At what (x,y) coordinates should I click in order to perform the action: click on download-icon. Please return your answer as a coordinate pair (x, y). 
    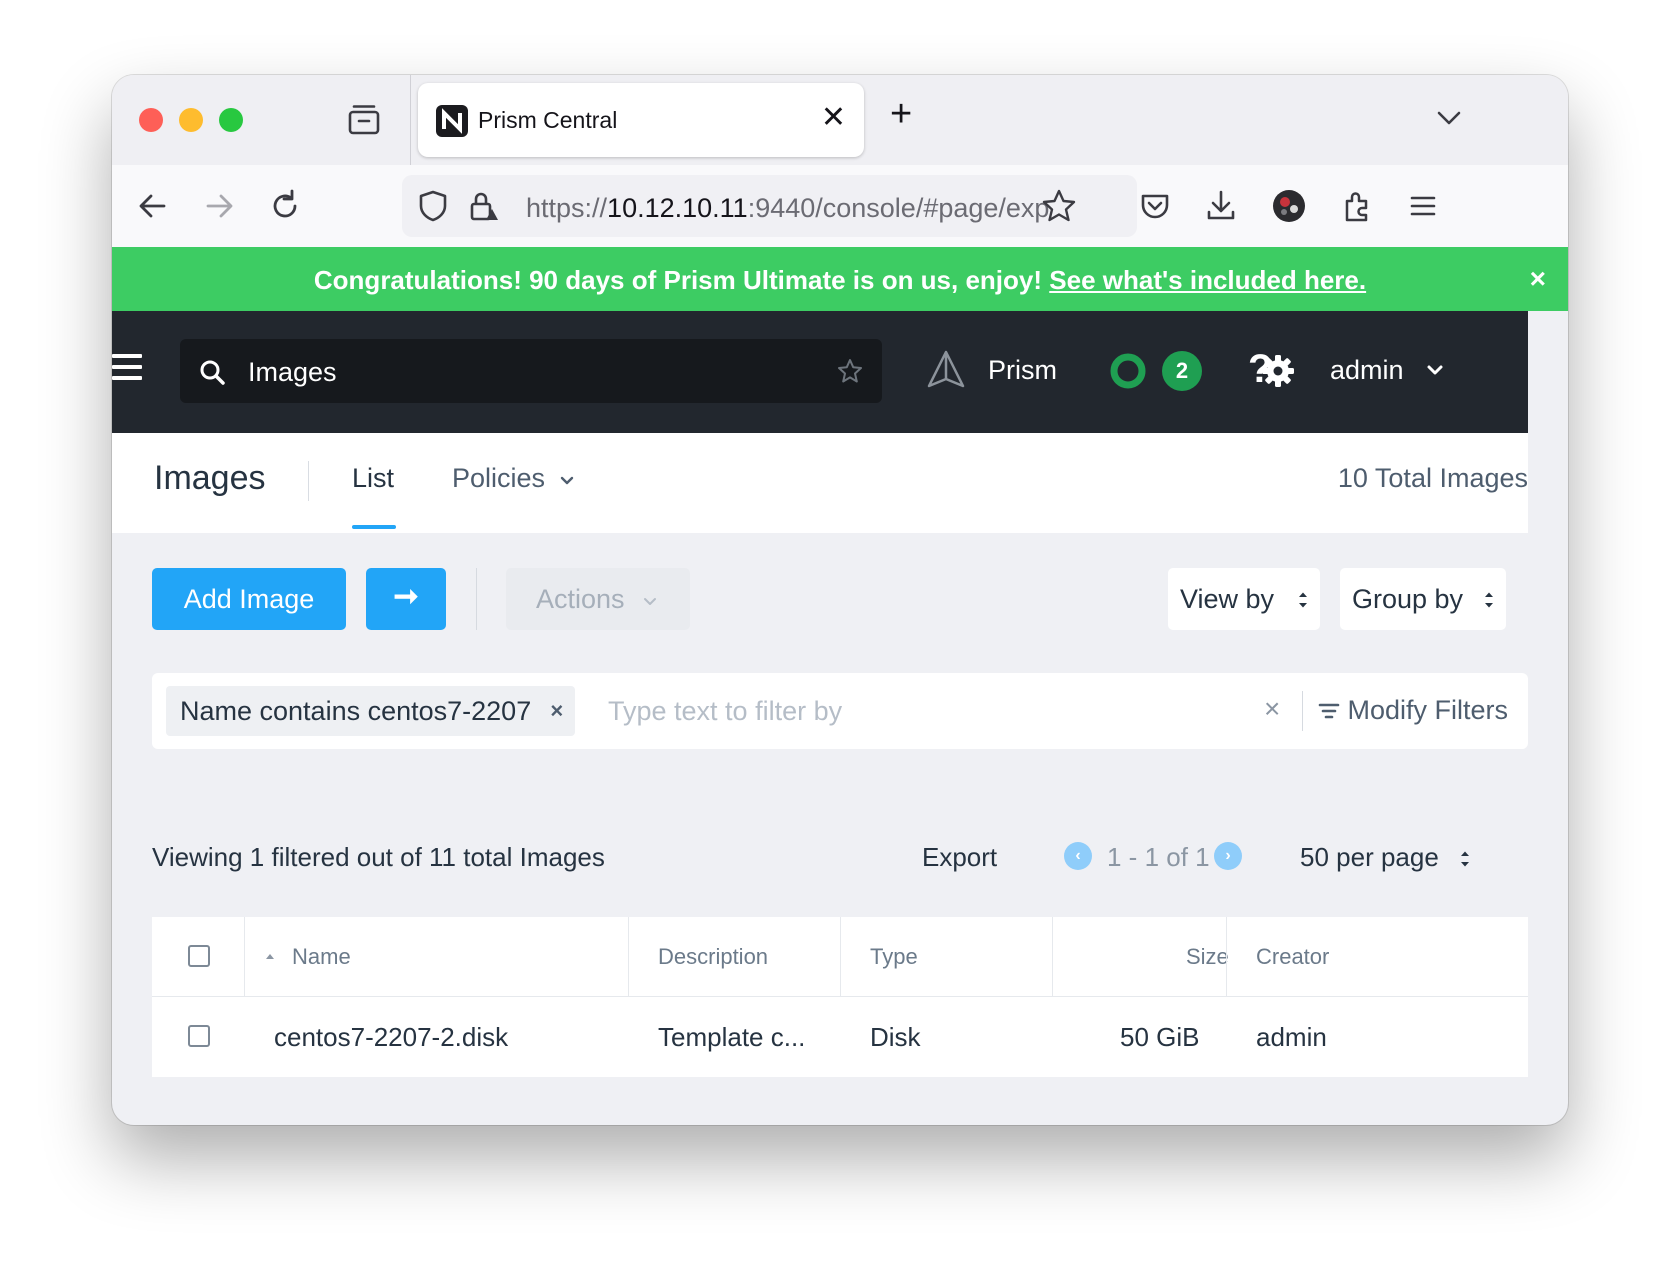
    Looking at the image, I should click on (1221, 206).